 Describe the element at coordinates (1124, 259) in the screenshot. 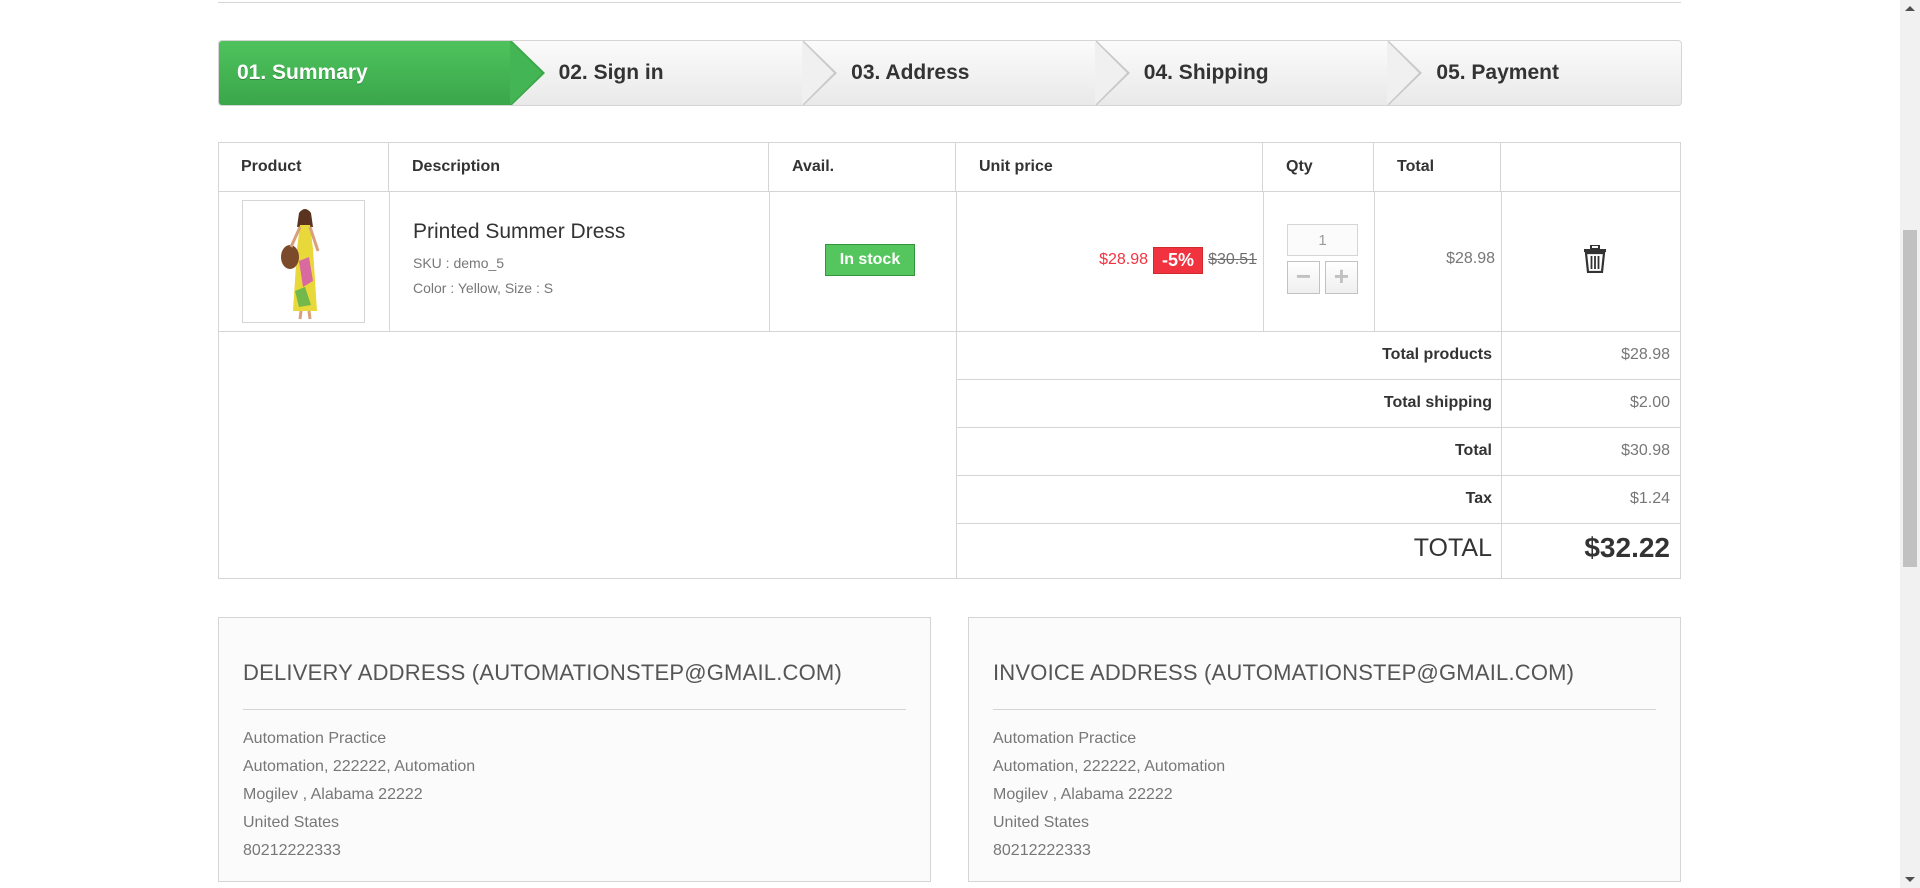

I see `special-price: $28.98` at that location.